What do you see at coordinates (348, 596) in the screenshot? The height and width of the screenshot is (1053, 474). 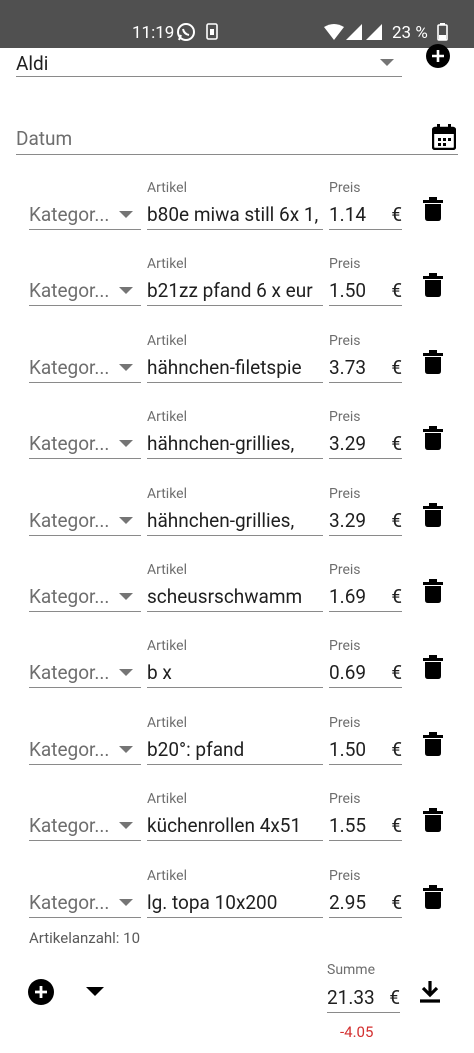 I see `price-value: 1.69` at bounding box center [348, 596].